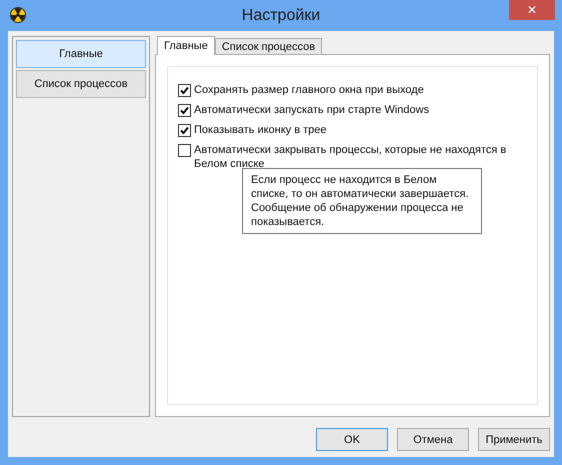 This screenshot has height=465, width=562. I want to click on tab: Список процессов, so click(268, 46).